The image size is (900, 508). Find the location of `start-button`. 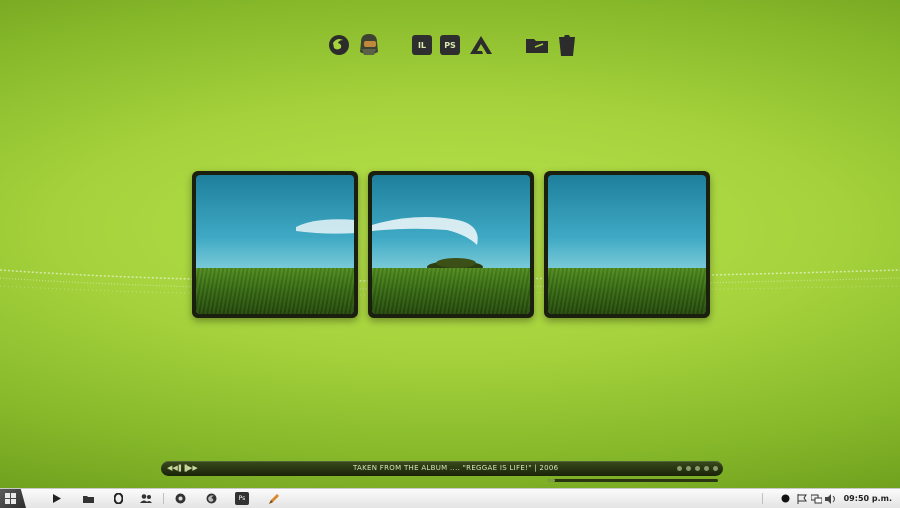

start-button is located at coordinates (13, 498).